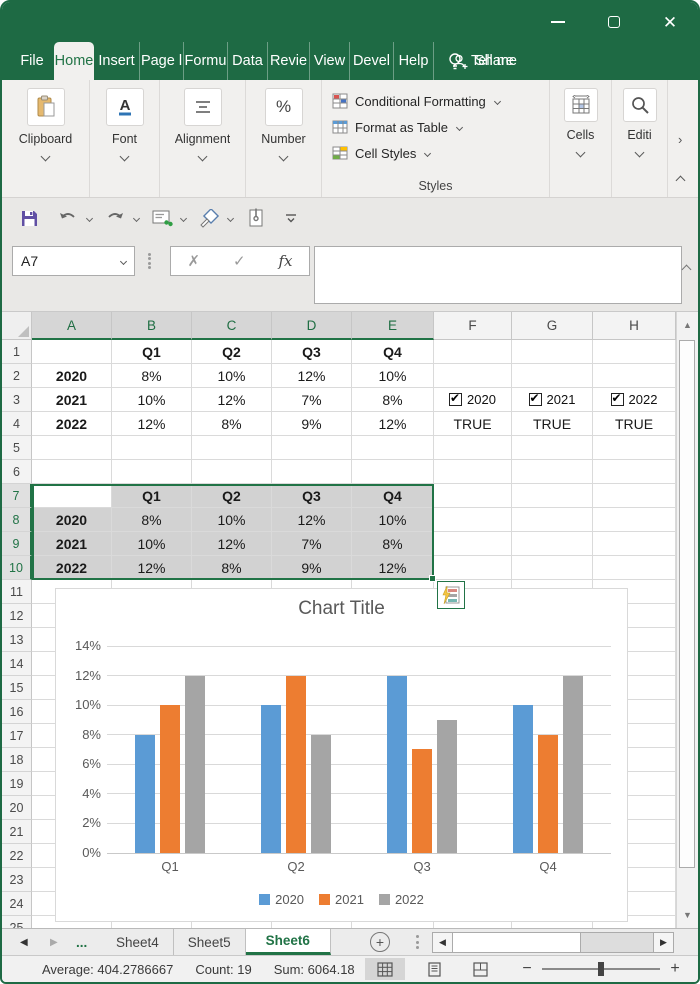 This screenshot has height=984, width=700. What do you see at coordinates (232, 326) in the screenshot?
I see `column-header-C: C` at bounding box center [232, 326].